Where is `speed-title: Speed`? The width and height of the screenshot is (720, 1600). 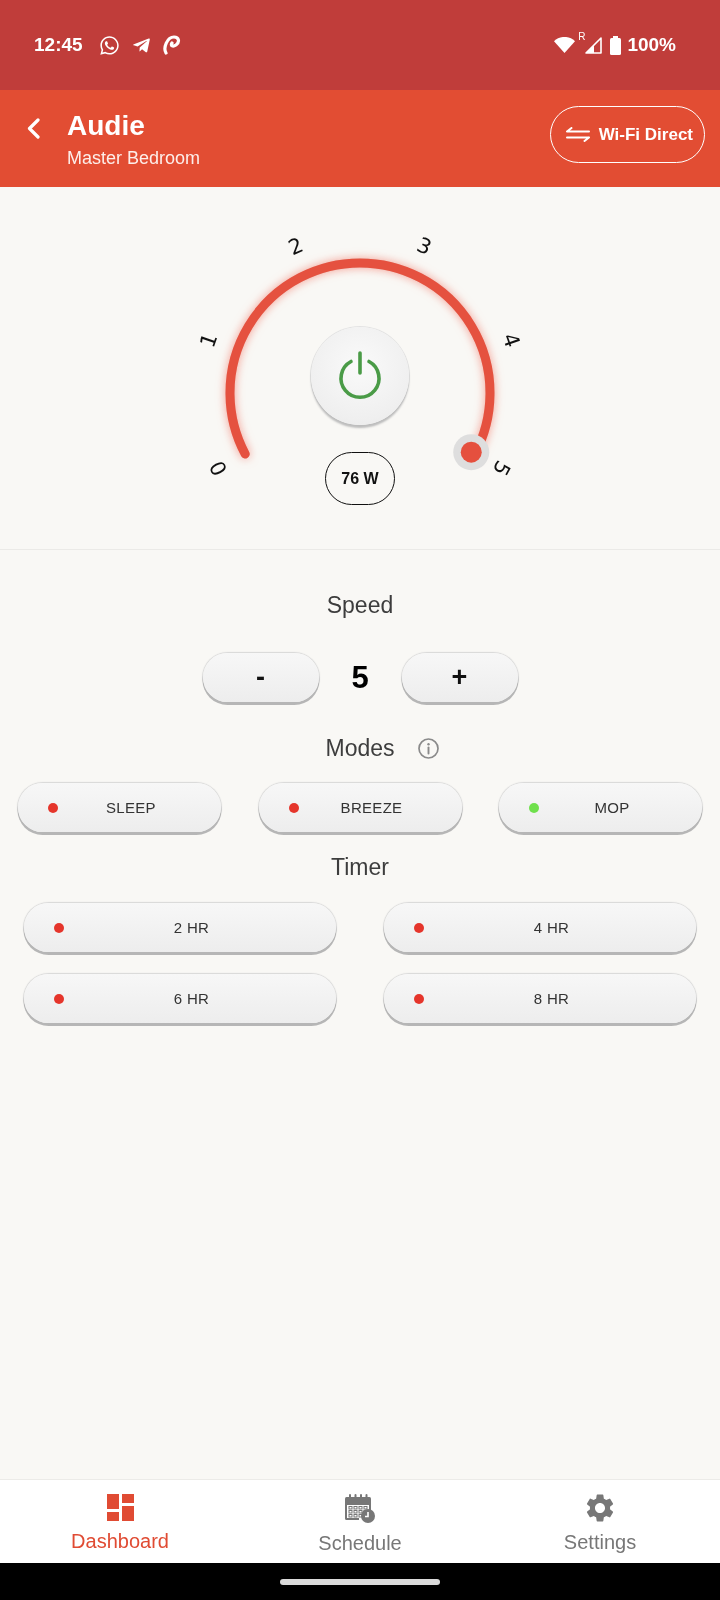 speed-title: Speed is located at coordinates (360, 605).